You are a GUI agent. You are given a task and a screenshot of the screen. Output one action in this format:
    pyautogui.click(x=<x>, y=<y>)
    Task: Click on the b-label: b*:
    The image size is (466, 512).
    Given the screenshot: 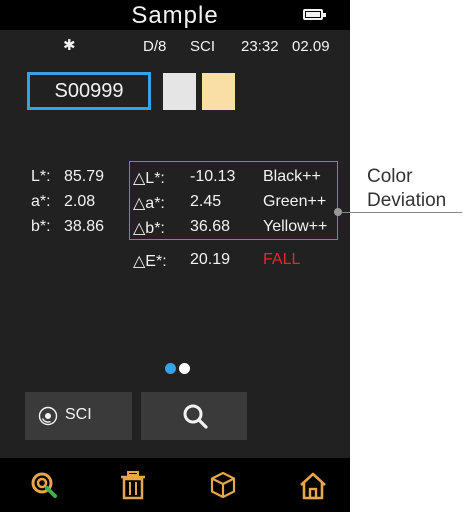 What is the action you would take?
    pyautogui.click(x=41, y=226)
    